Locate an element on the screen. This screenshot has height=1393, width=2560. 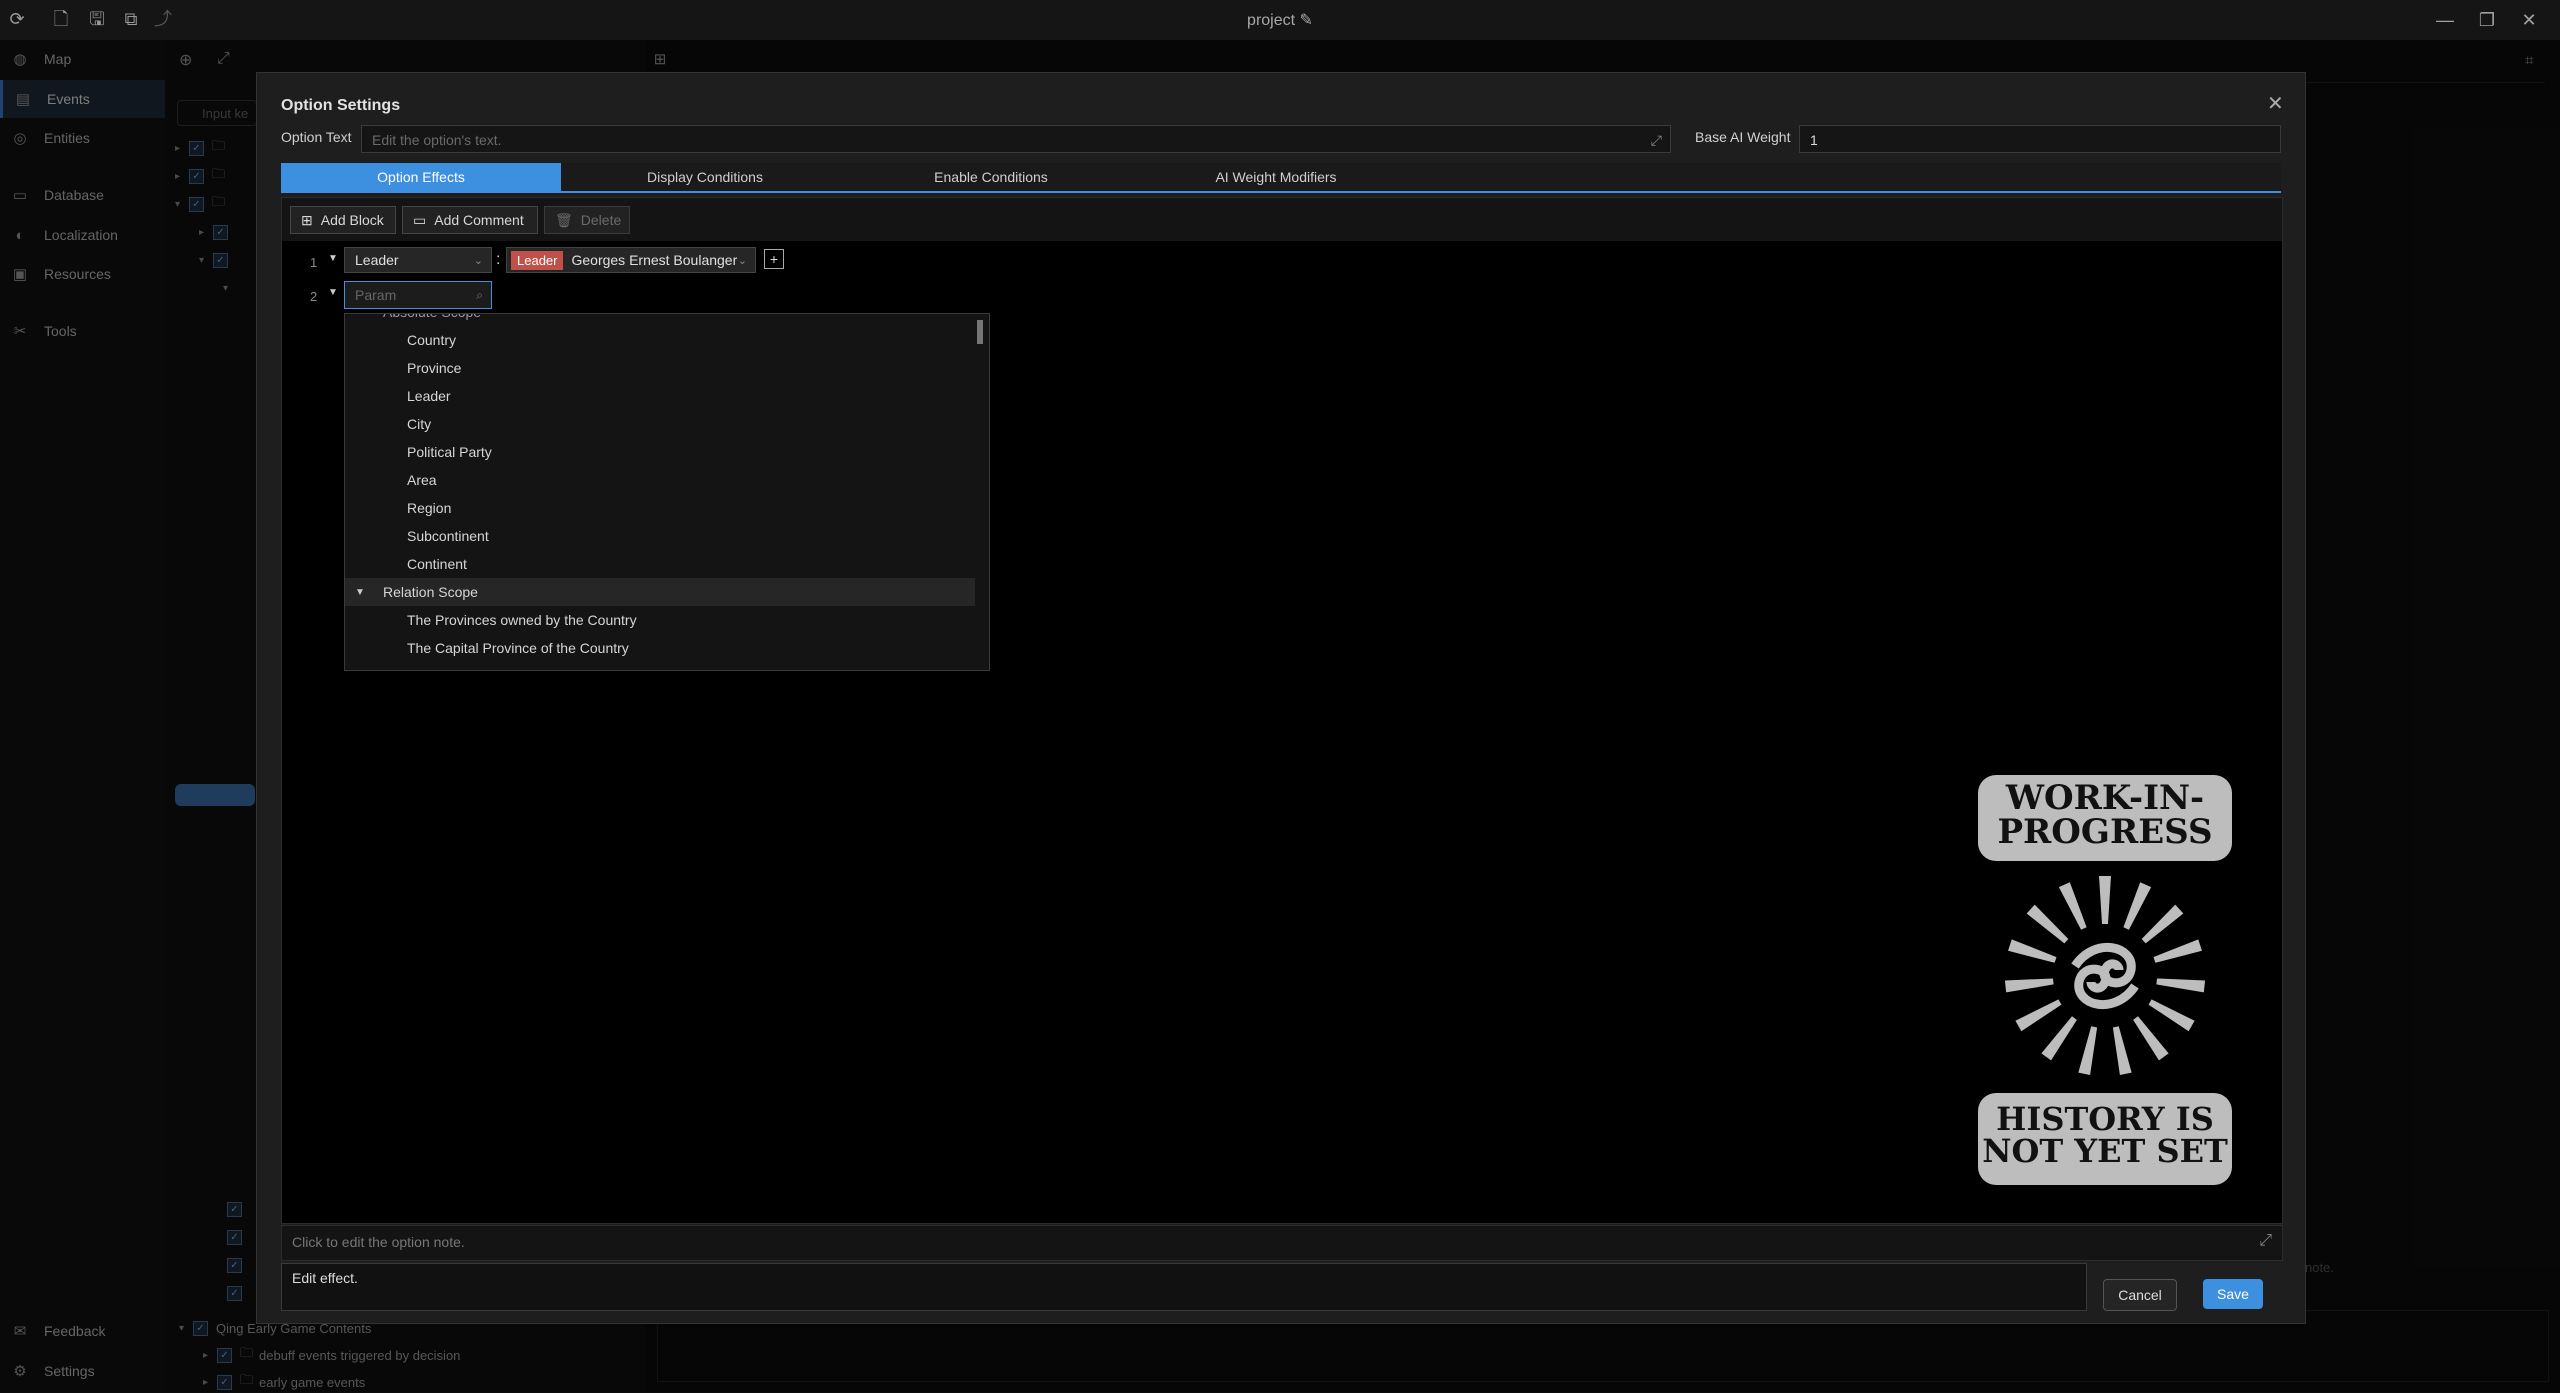
group-collapse-icon: ▼ is located at coordinates (360, 592).